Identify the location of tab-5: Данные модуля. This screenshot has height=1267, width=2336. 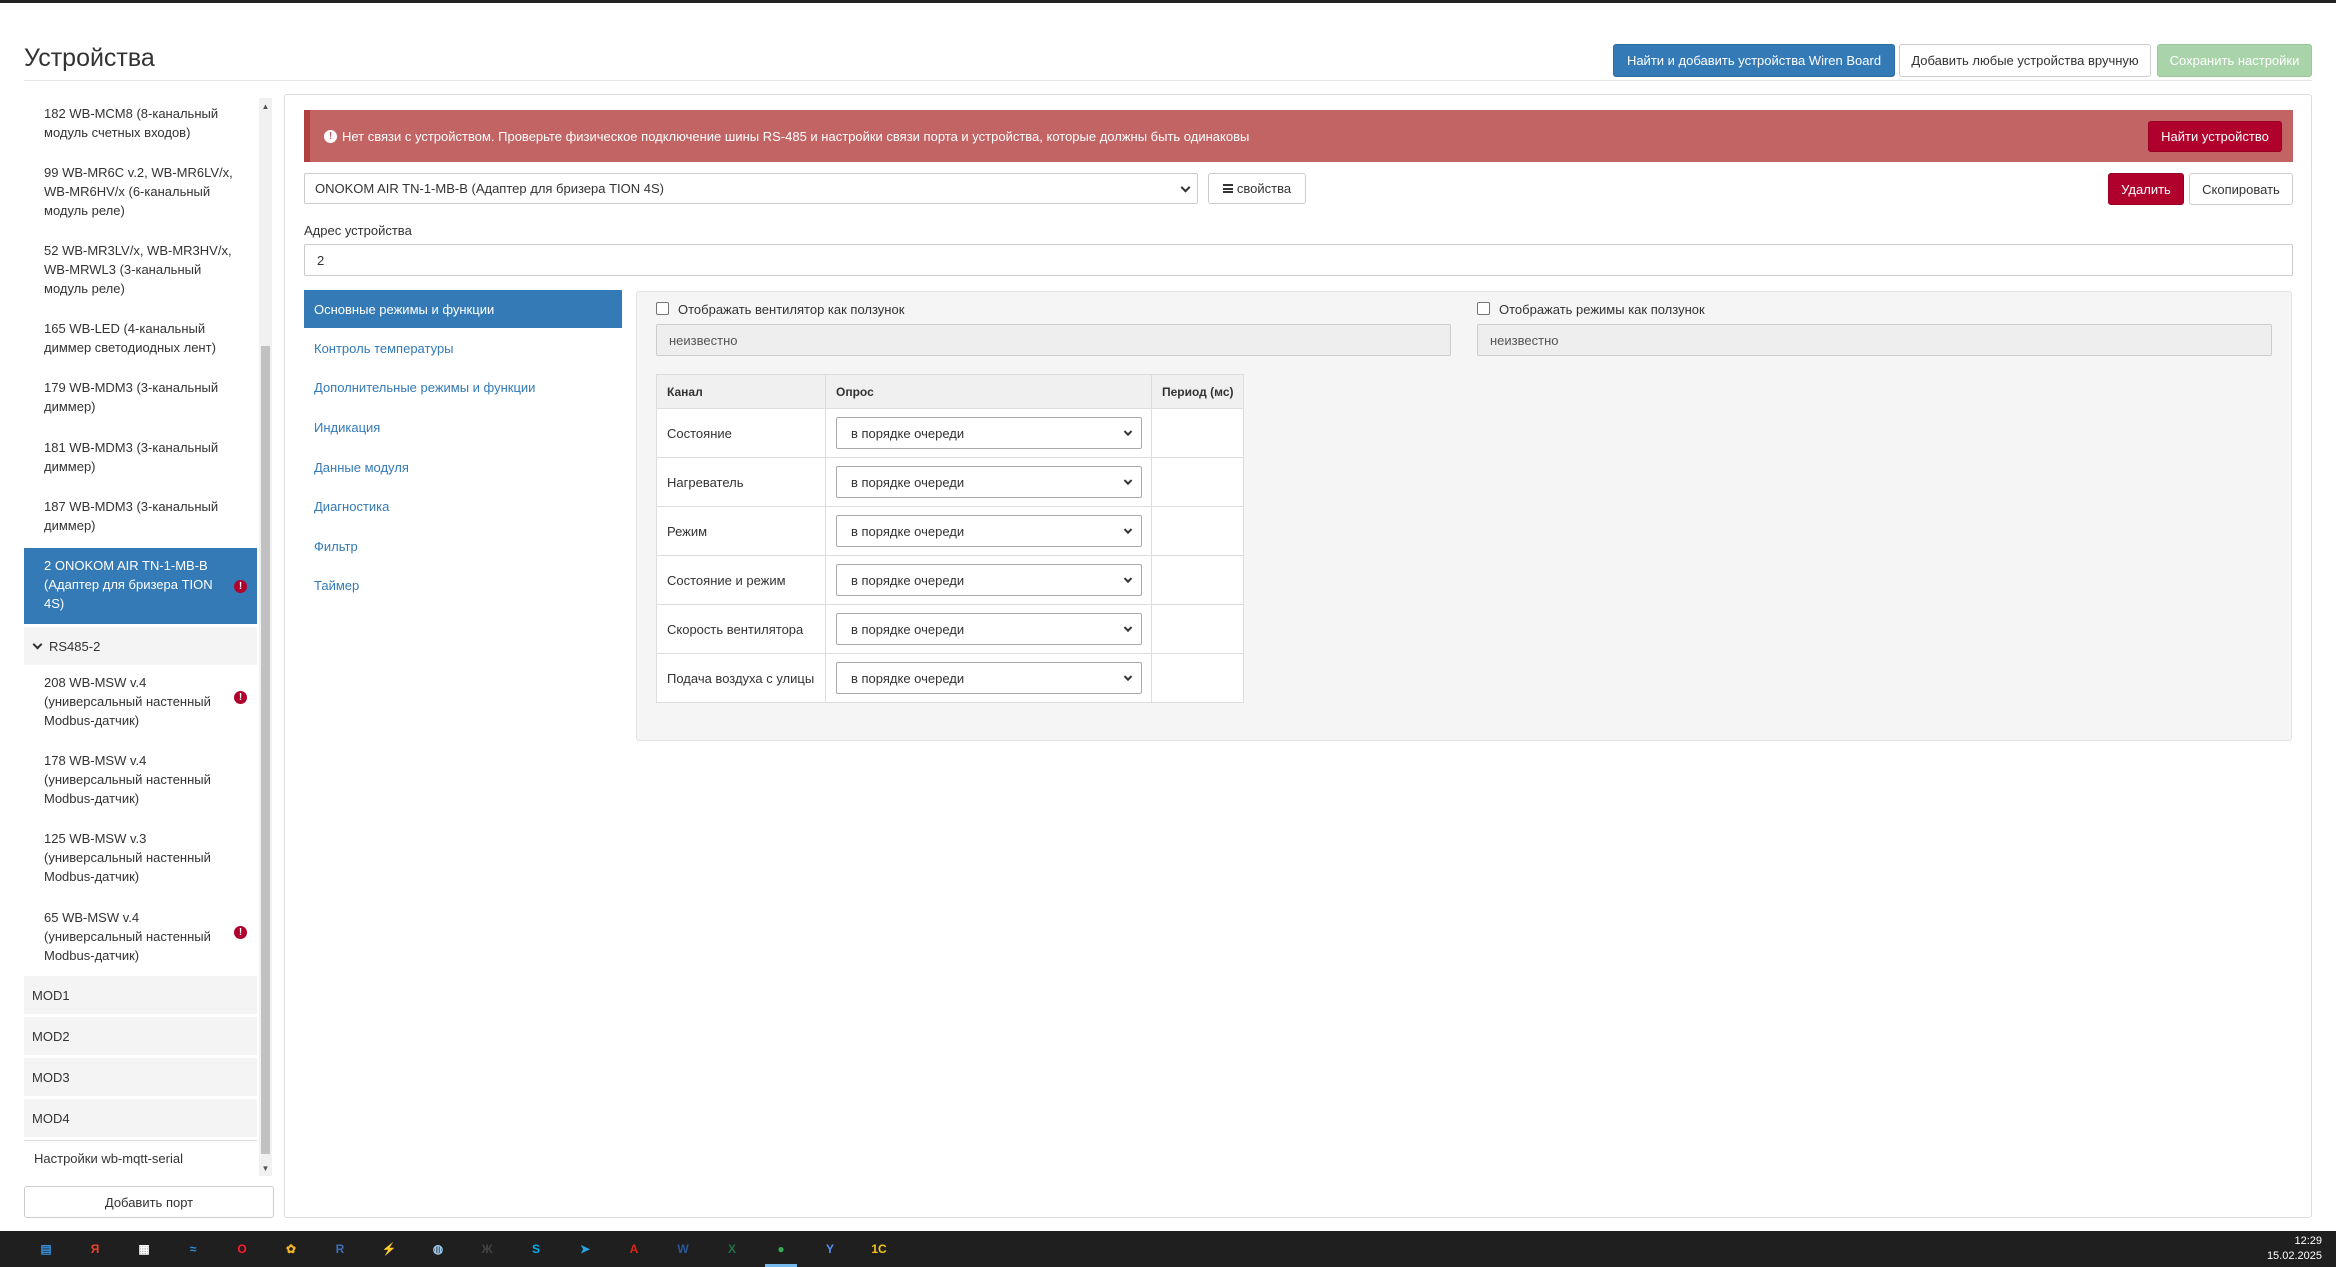
(463, 467).